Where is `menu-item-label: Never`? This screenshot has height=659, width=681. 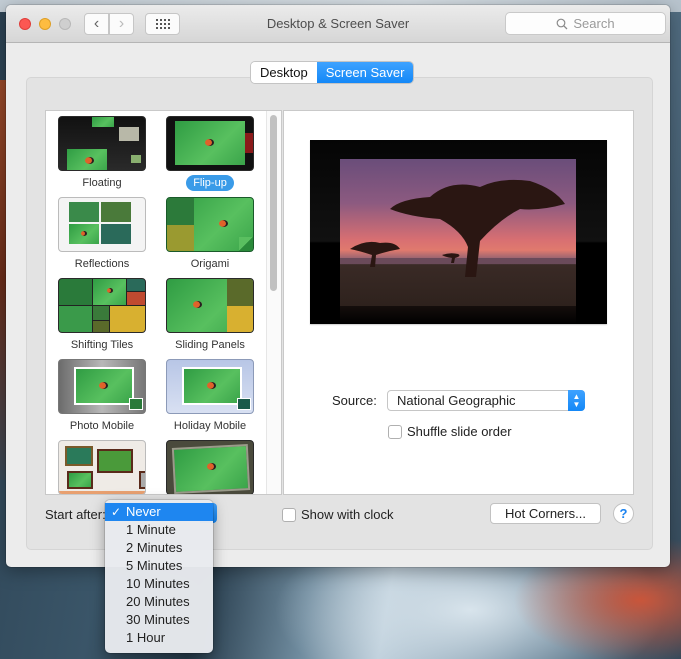 menu-item-label: Never is located at coordinates (143, 511).